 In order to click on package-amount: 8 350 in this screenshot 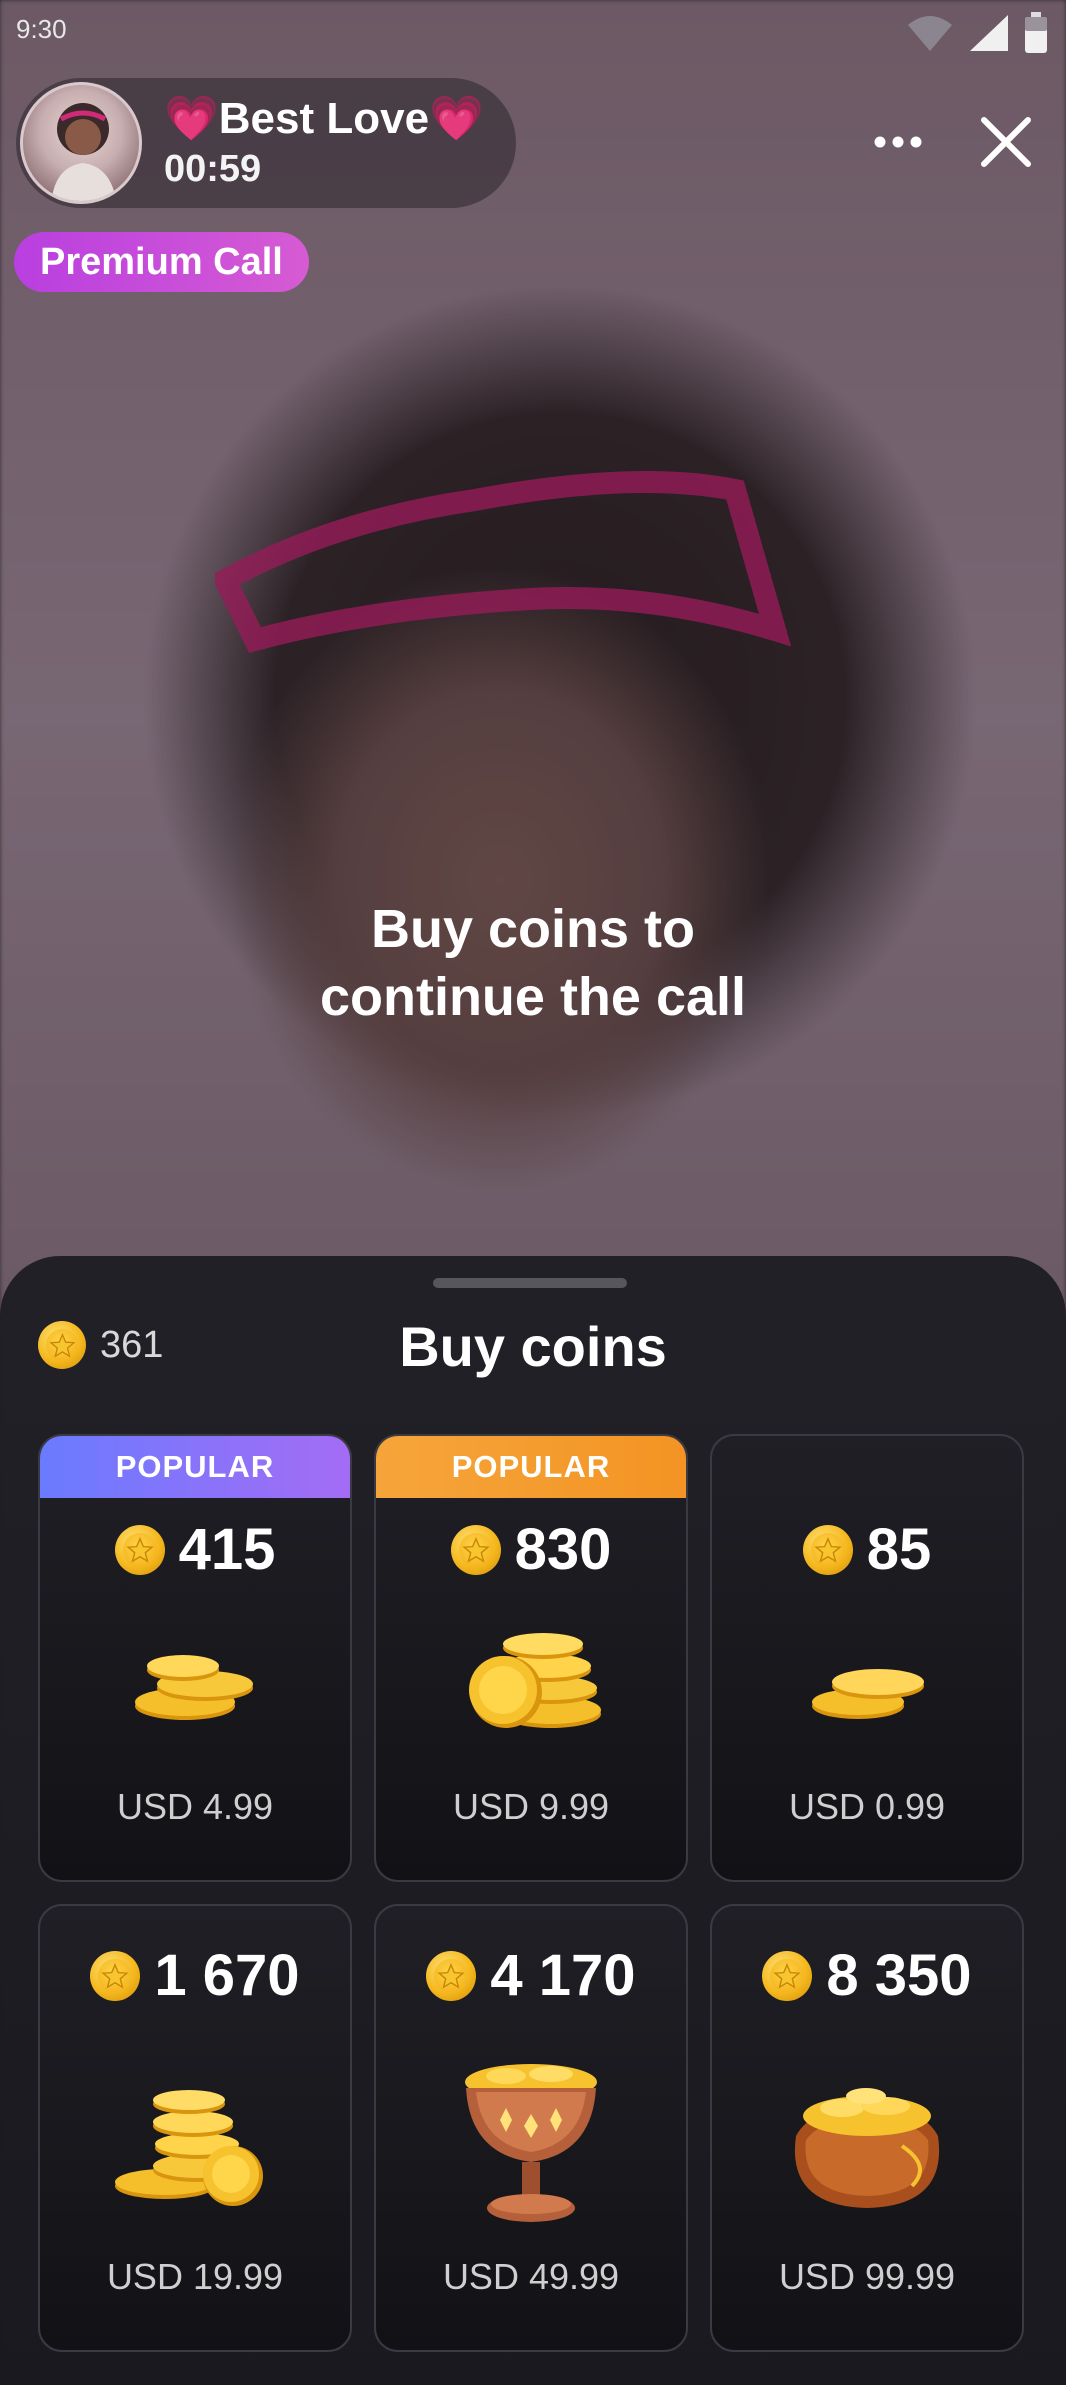, I will do `click(899, 1975)`.